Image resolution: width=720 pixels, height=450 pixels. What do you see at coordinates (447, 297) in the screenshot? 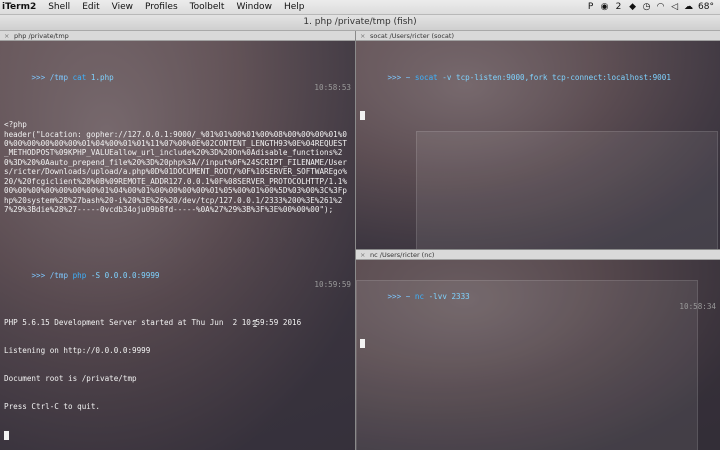
I see `command-args: -lvv 2333` at bounding box center [447, 297].